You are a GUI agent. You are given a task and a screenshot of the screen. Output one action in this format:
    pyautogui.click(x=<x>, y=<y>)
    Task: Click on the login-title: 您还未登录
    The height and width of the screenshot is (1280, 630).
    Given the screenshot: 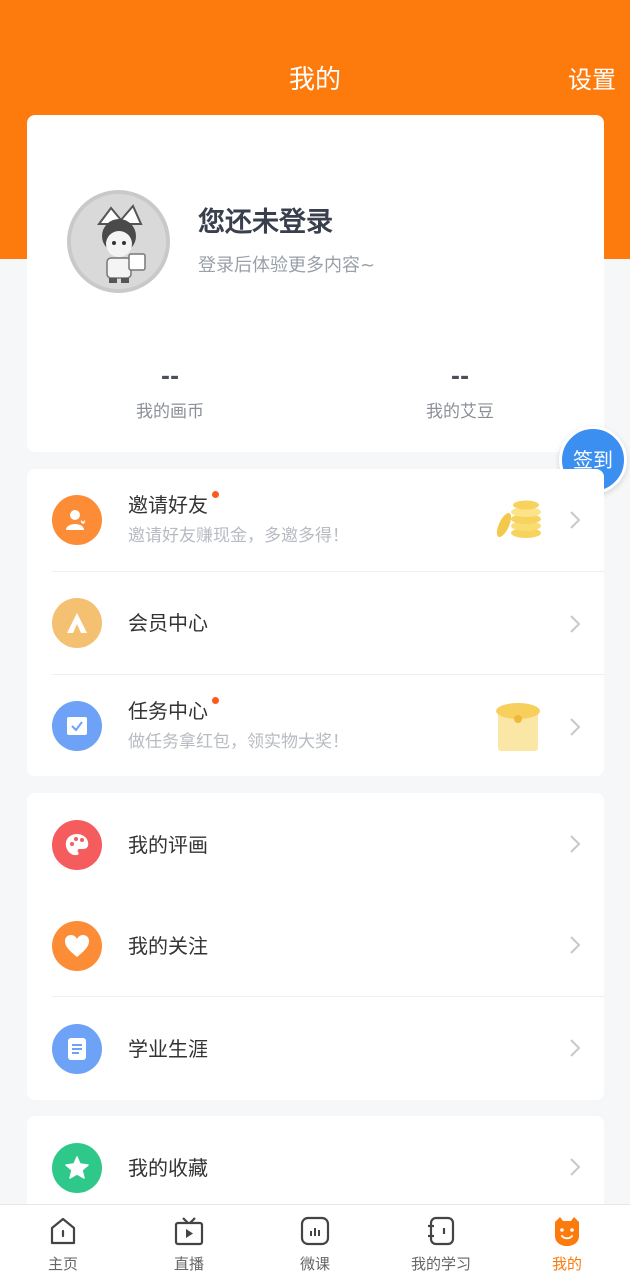 What is the action you would take?
    pyautogui.click(x=265, y=223)
    